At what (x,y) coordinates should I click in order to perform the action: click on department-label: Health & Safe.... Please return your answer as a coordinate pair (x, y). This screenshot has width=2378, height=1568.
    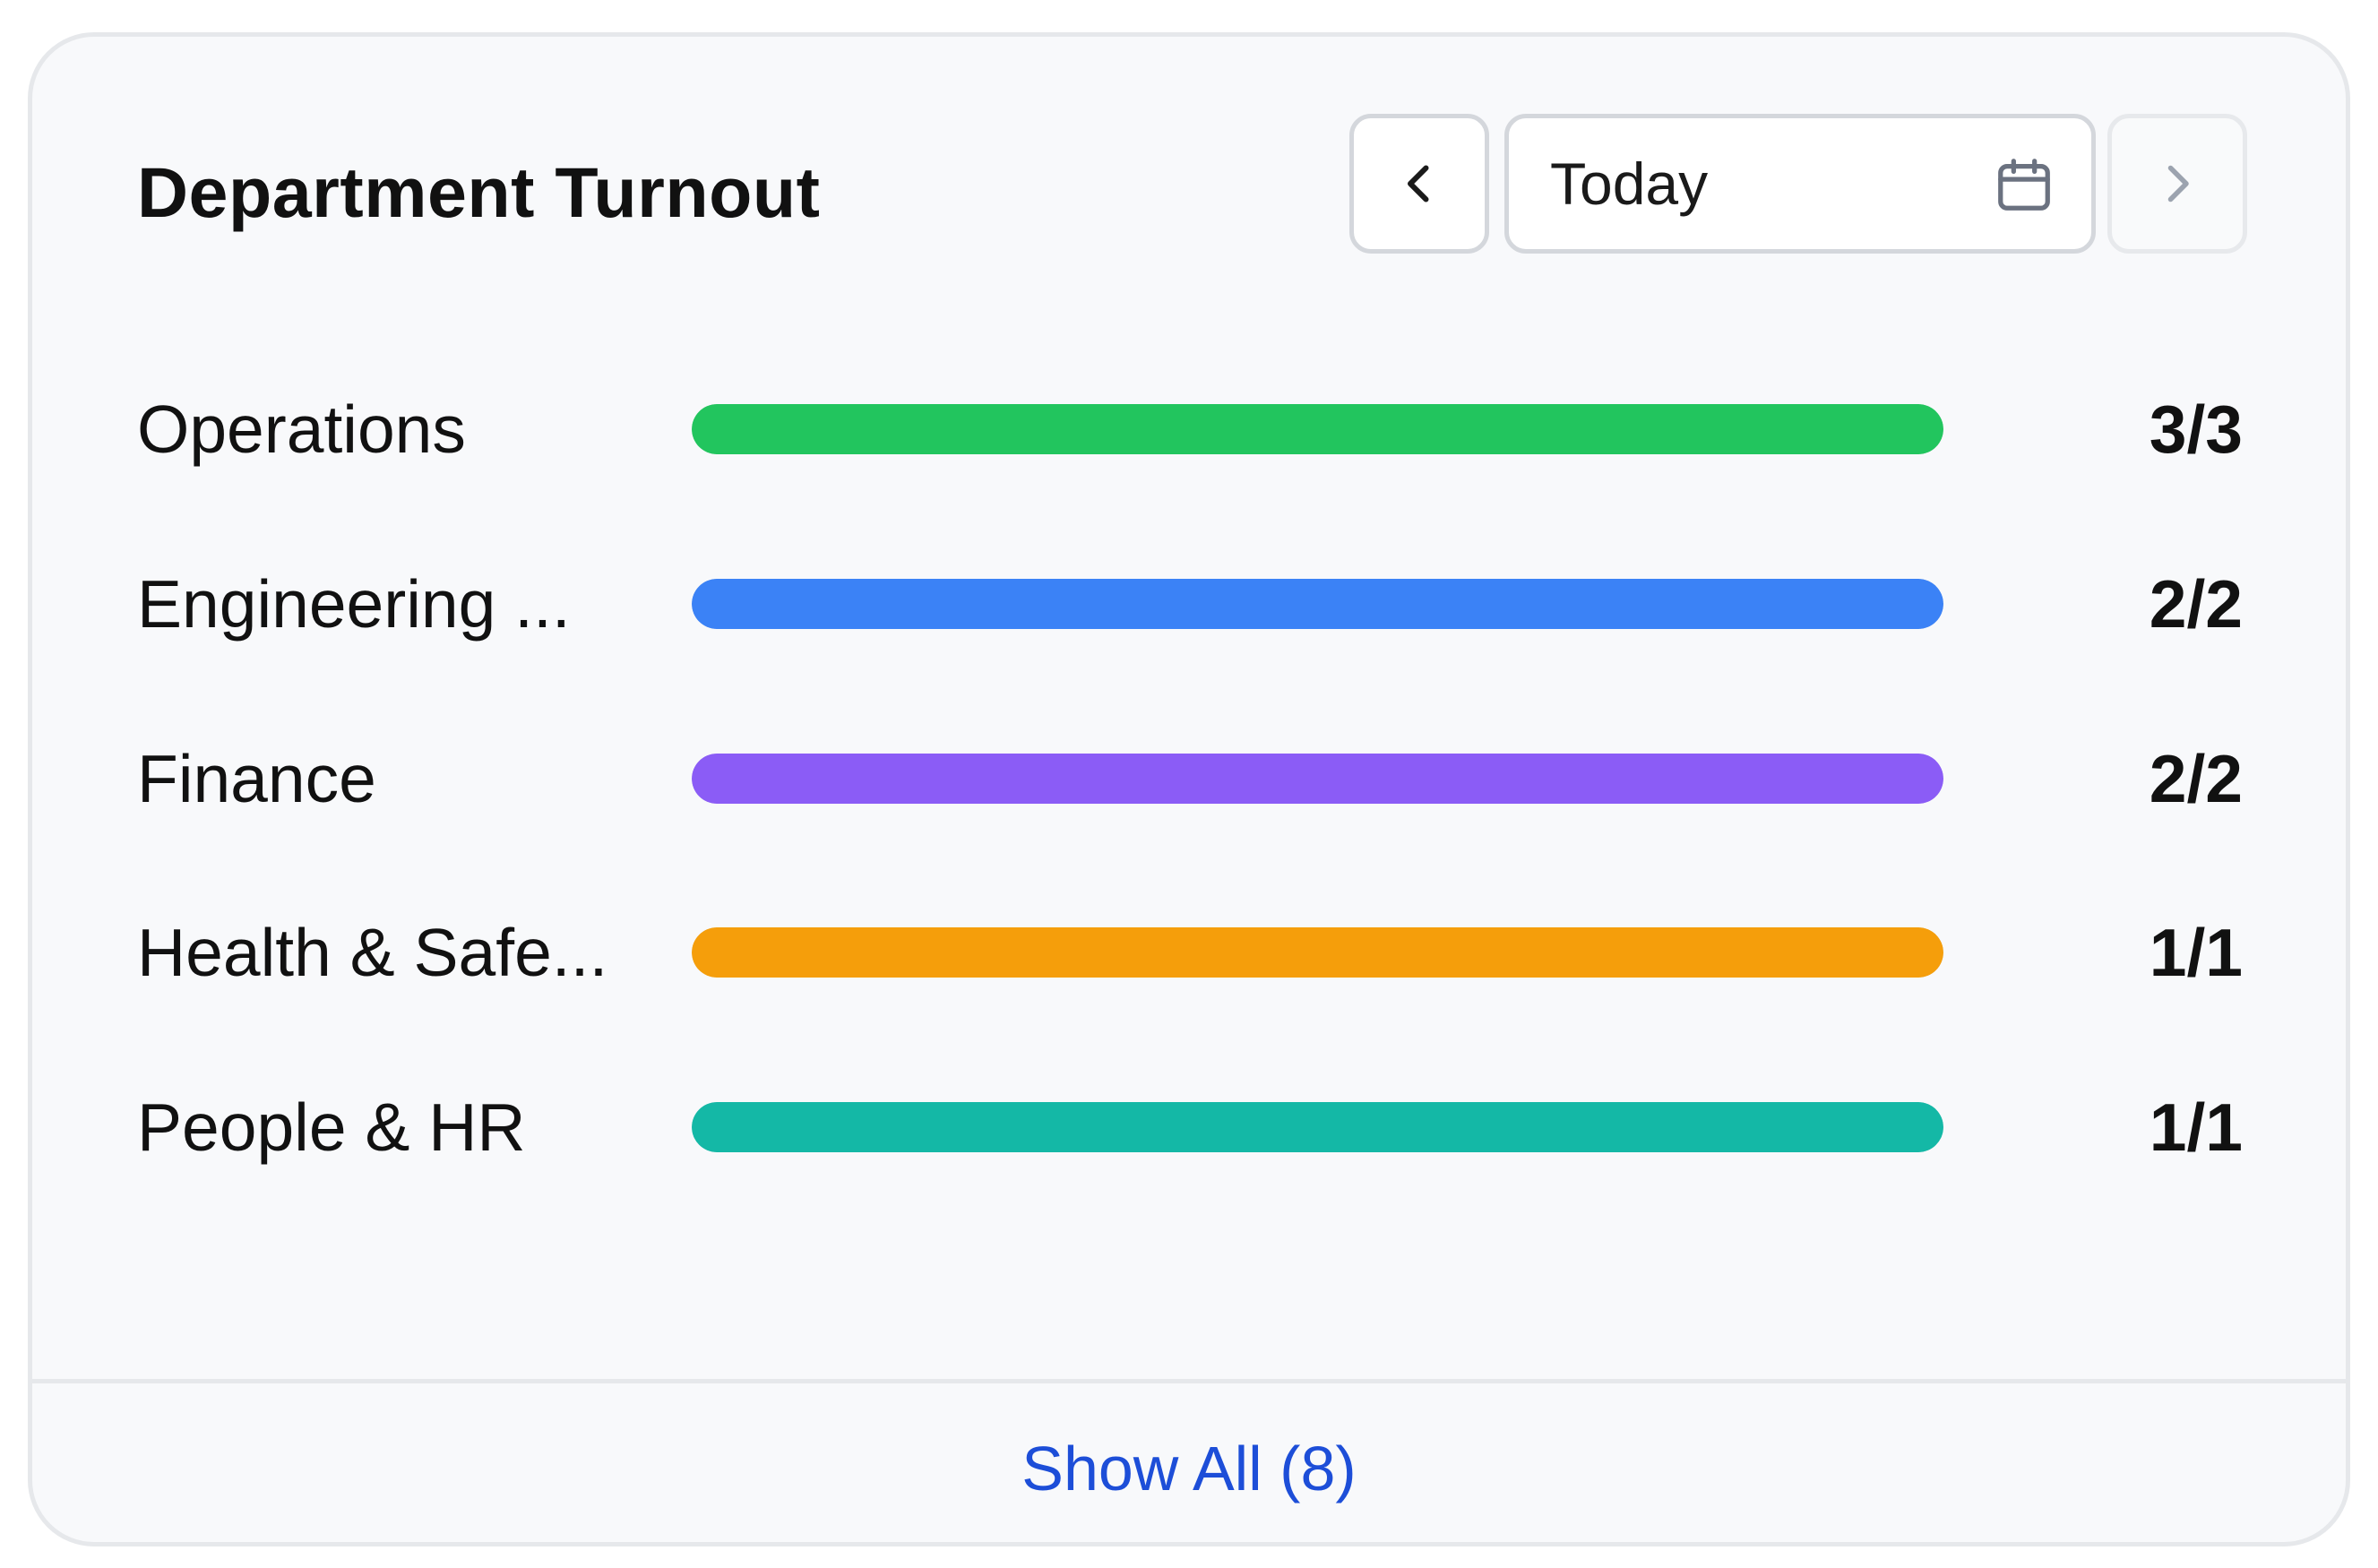
    Looking at the image, I should click on (372, 953).